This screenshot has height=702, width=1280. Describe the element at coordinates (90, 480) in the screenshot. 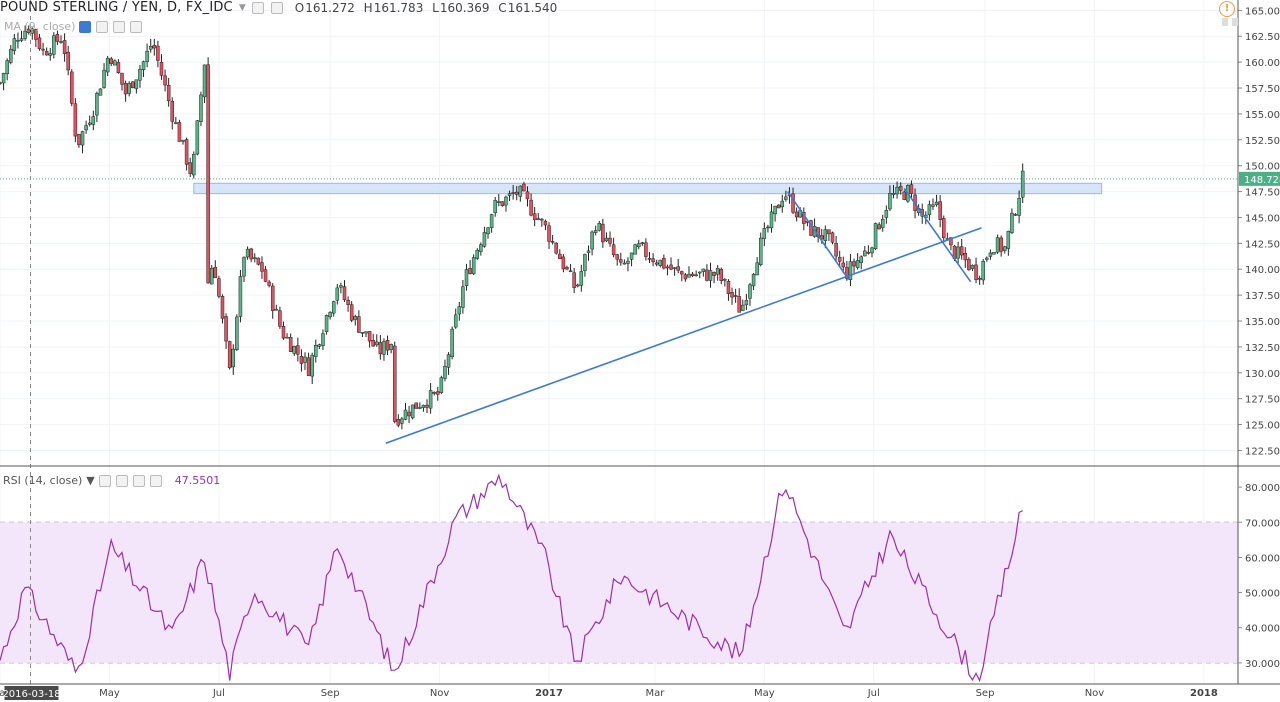

I see `rsi-caret-icon: ▼` at that location.